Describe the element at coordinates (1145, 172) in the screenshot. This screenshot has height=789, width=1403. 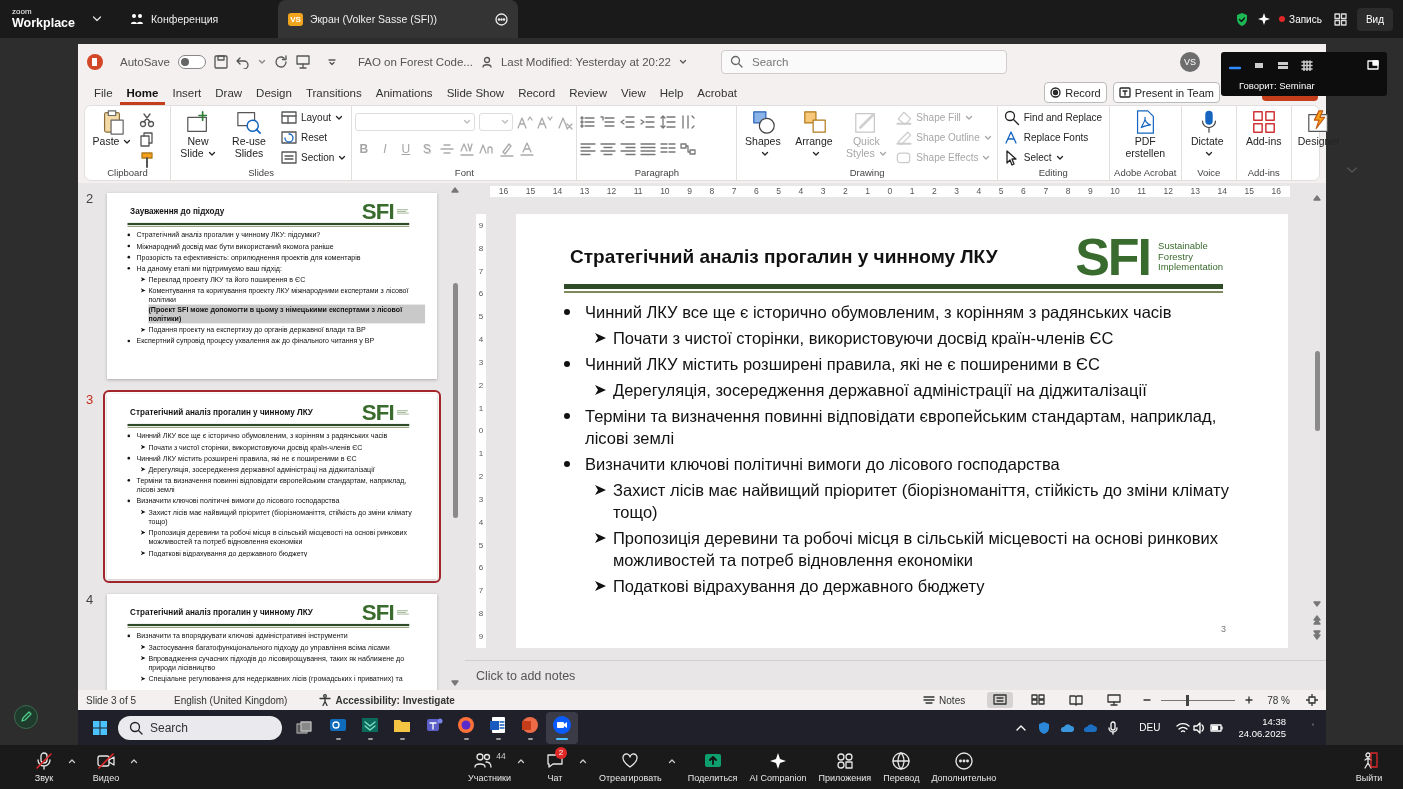
I see `ribbon-group-label: Adobe Acrobat` at that location.